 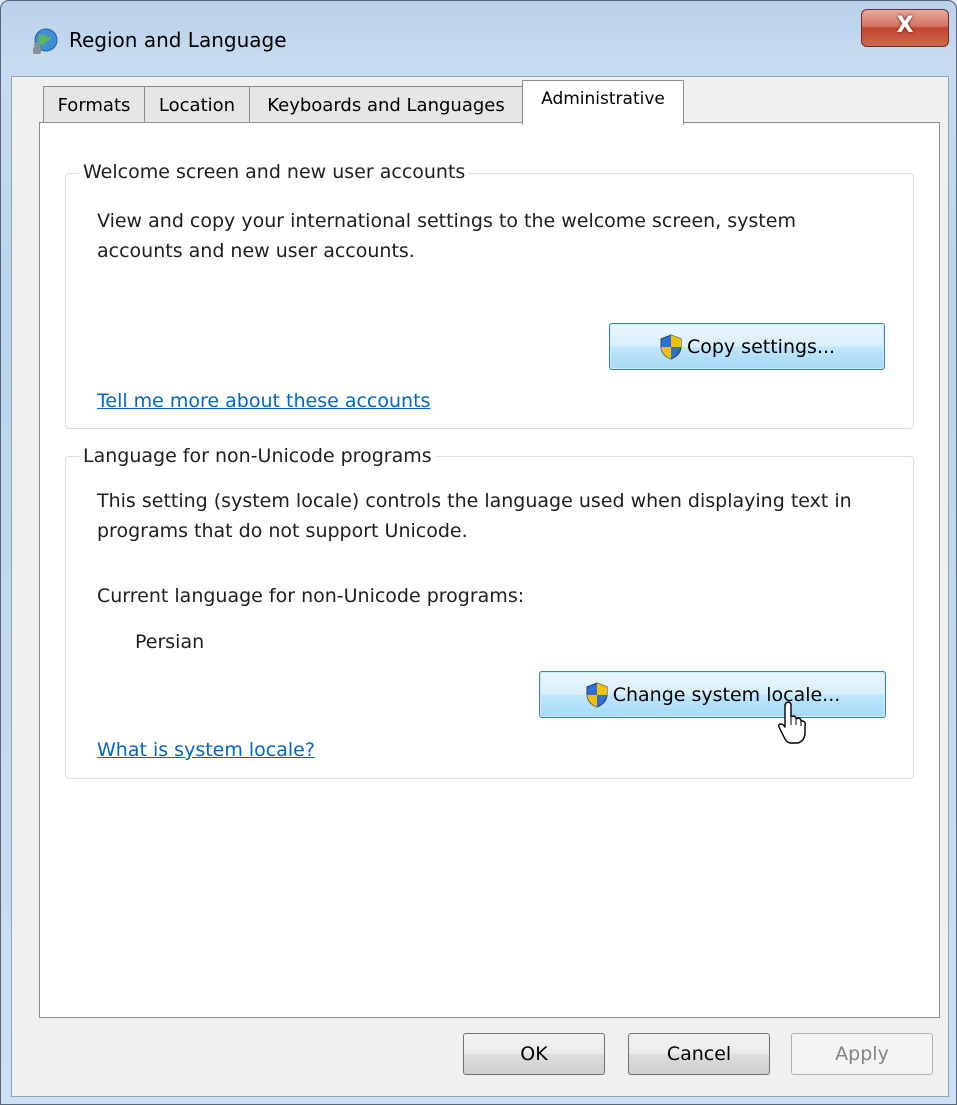 I want to click on tab-formats-label: Formats, so click(x=94, y=105).